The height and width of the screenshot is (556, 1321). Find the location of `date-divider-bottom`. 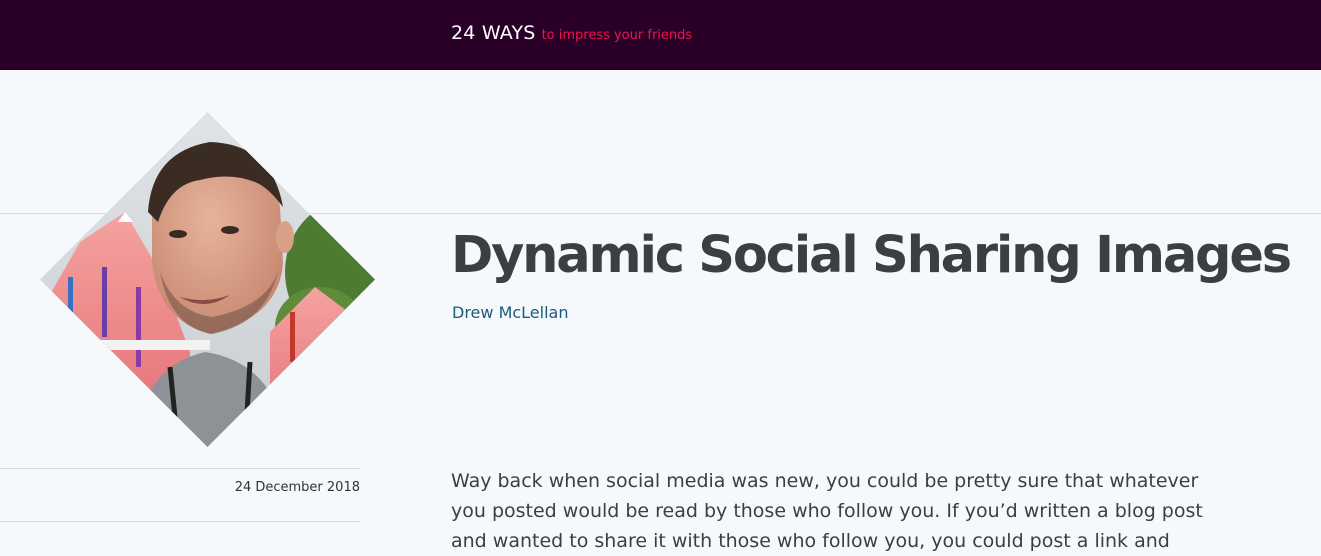

date-divider-bottom is located at coordinates (180, 521).